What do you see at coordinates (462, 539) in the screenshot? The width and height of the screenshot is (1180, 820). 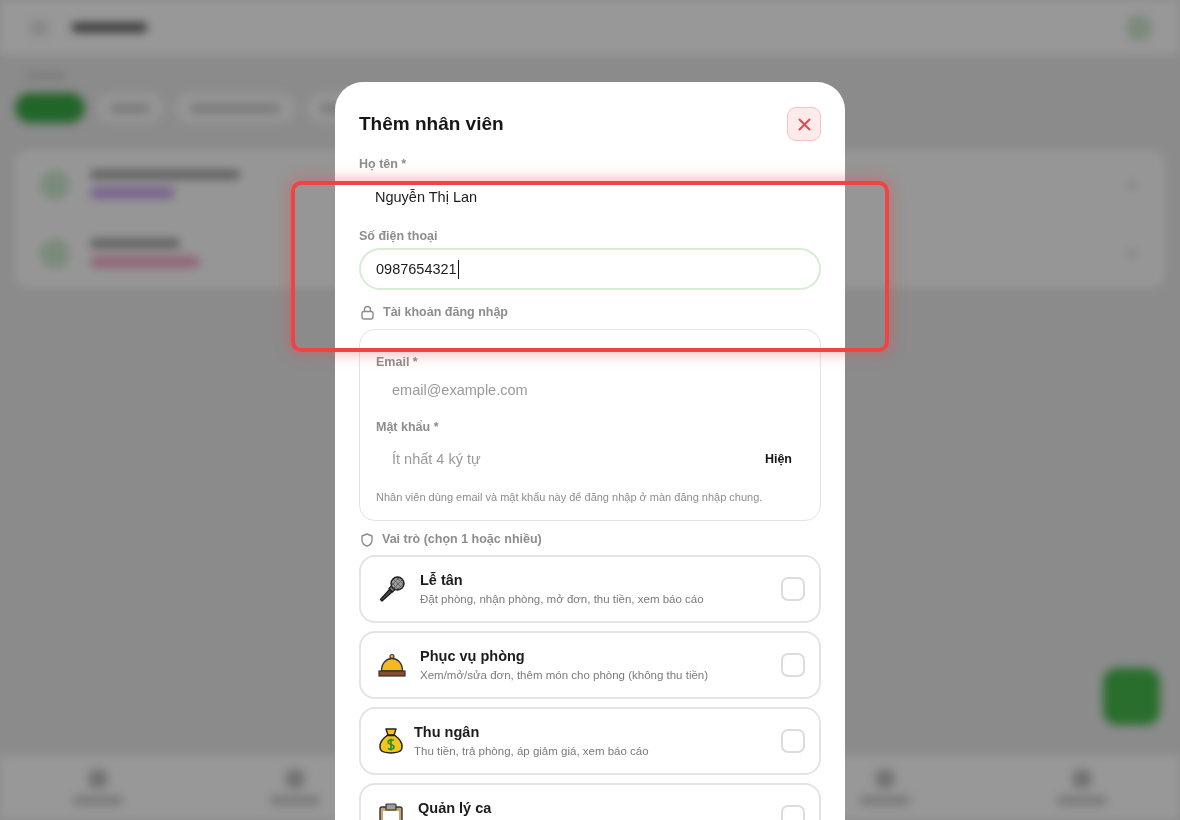 I see `section-title: Vai trò (chọn 1 hoặc nhiều)` at bounding box center [462, 539].